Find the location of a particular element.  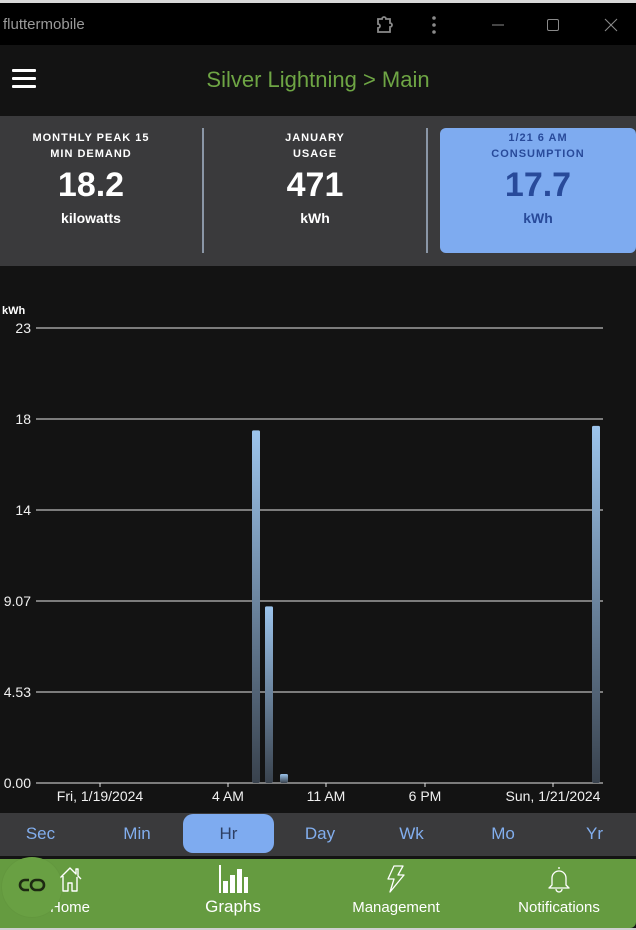

y-tick-label: 23 is located at coordinates (23, 328).